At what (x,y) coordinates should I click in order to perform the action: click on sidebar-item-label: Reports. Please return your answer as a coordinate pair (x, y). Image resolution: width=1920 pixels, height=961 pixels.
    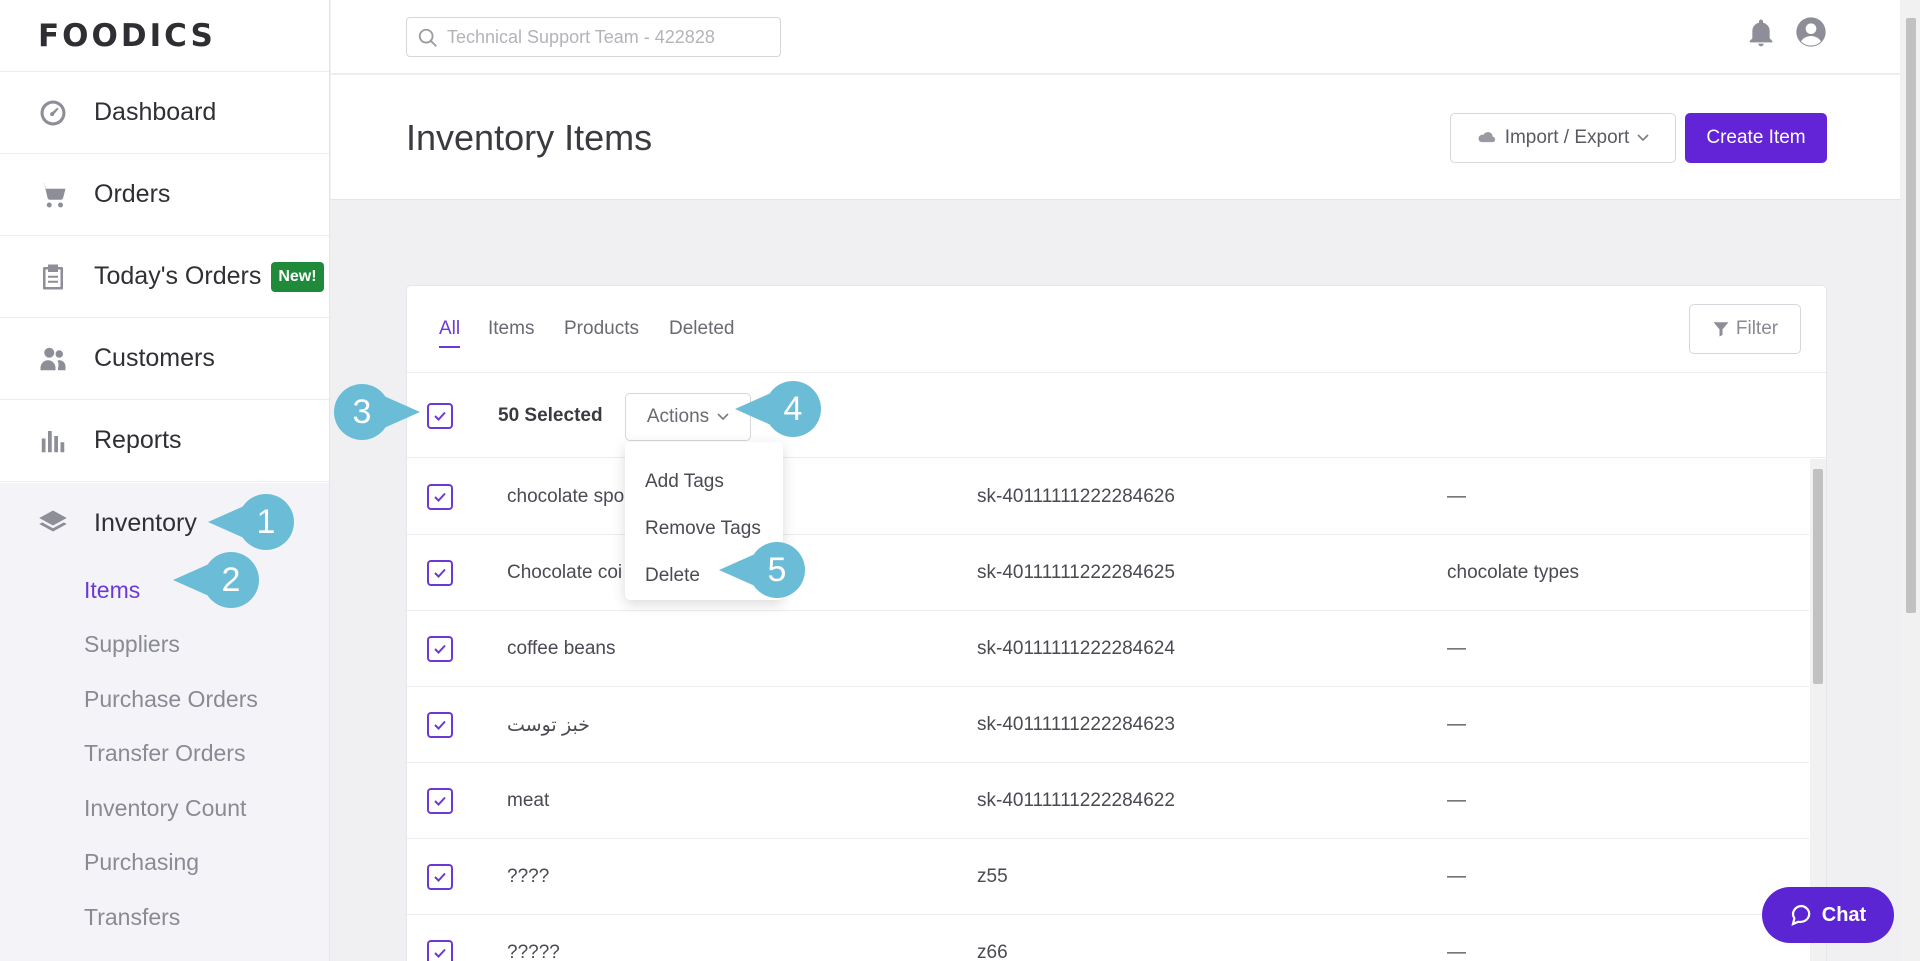
    Looking at the image, I should click on (138, 440).